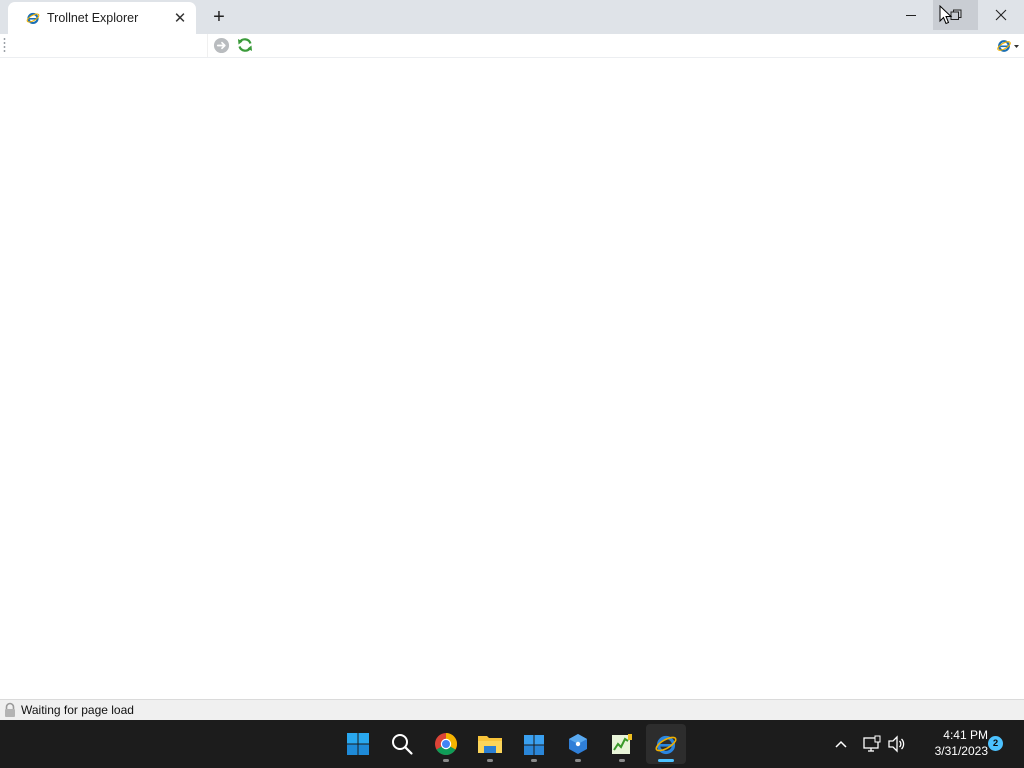  I want to click on taskbar-app-chrome, so click(446, 744).